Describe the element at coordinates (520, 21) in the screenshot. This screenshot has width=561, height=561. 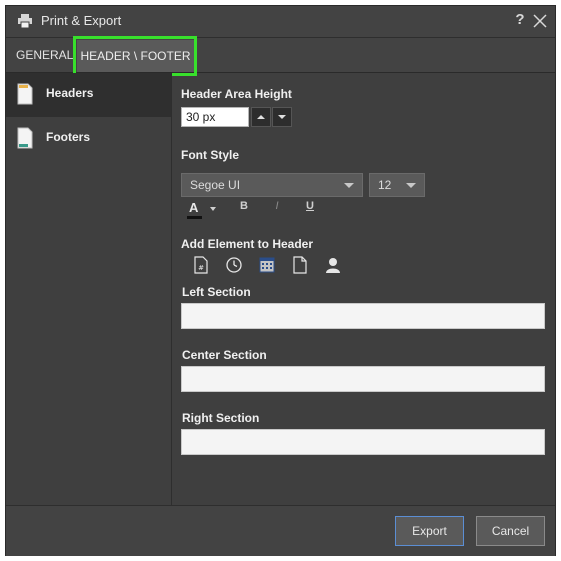
I see `help-button: ?` at that location.